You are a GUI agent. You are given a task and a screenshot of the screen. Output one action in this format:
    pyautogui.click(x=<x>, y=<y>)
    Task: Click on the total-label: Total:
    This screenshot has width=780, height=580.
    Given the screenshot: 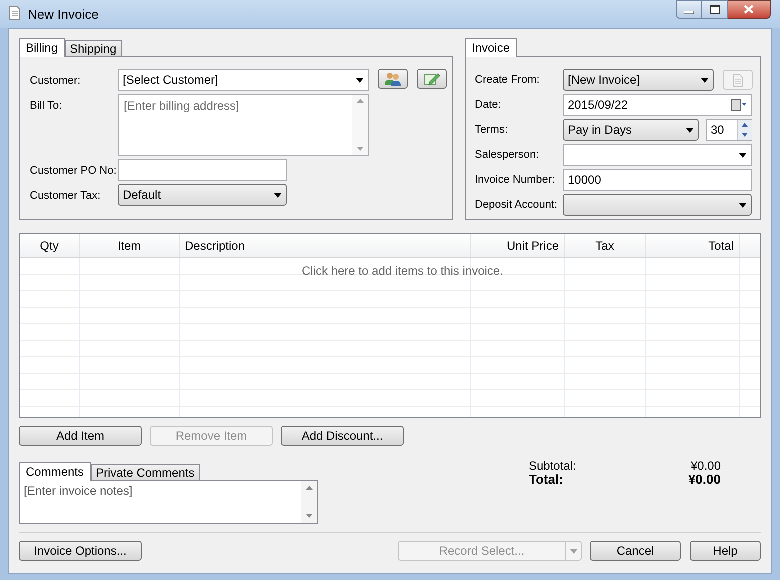 What is the action you would take?
    pyautogui.click(x=546, y=480)
    